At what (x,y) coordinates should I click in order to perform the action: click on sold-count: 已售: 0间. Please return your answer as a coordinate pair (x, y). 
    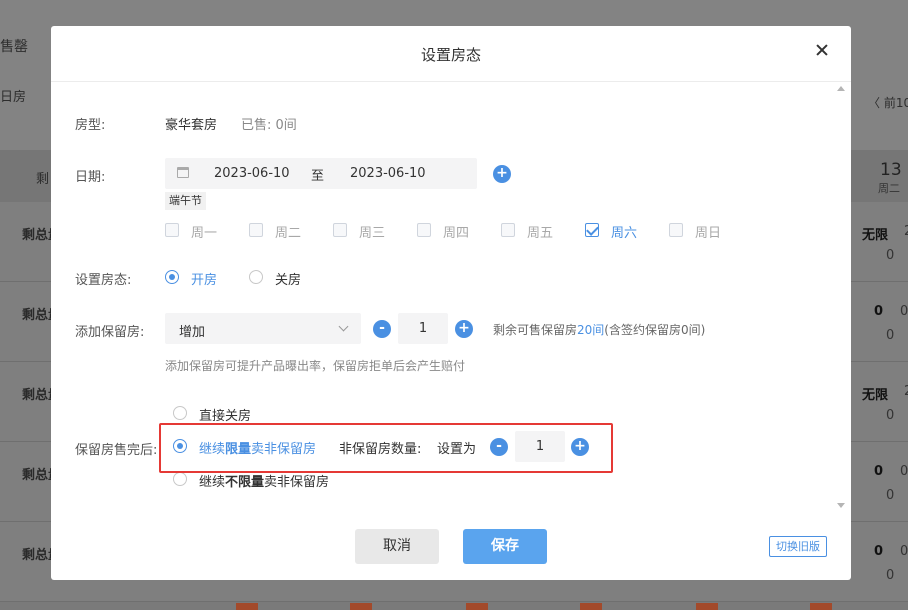
    Looking at the image, I should click on (269, 125).